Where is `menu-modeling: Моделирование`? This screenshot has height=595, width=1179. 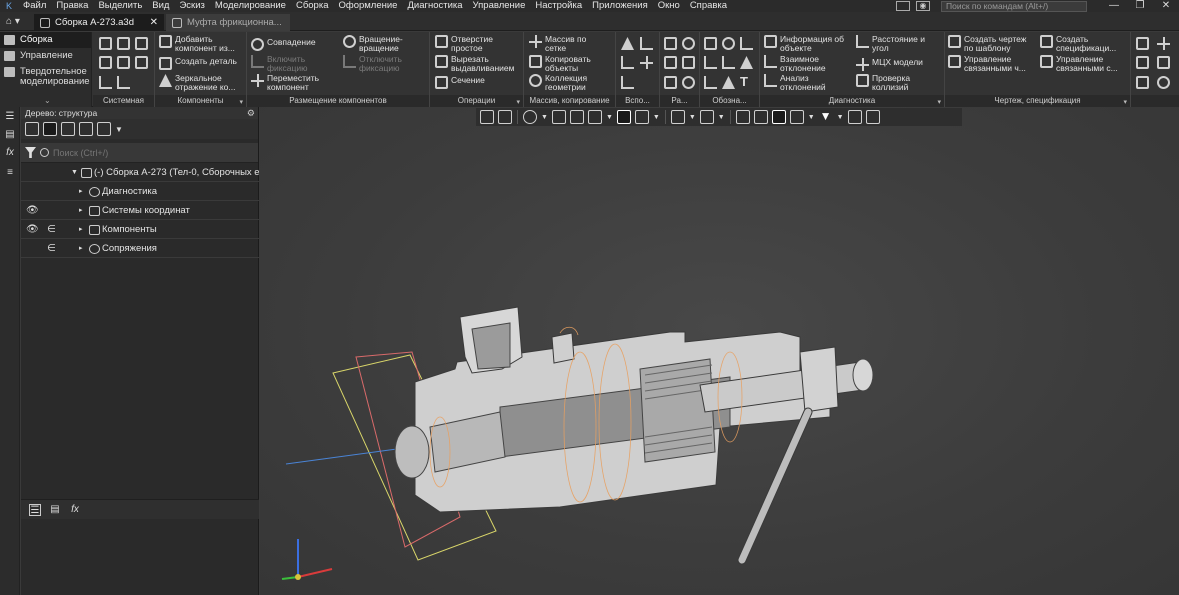
menu-modeling: Моделирование is located at coordinates (250, 6).